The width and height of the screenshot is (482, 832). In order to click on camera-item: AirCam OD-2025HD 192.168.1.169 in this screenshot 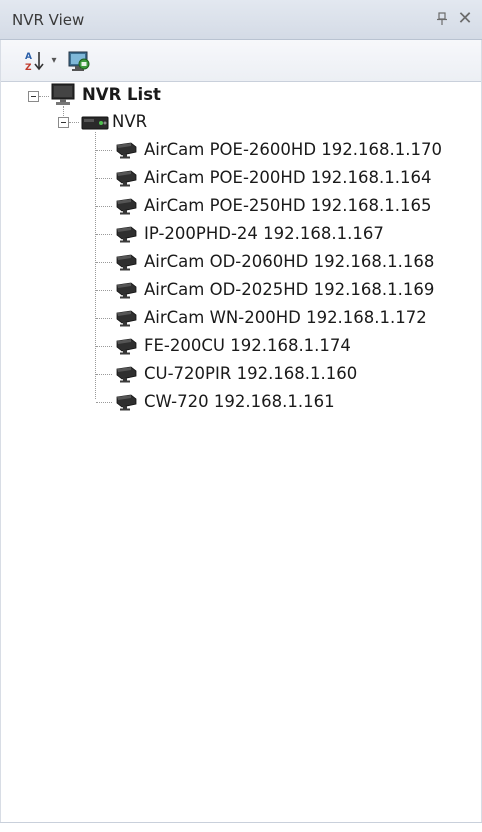, I will do `click(289, 290)`.